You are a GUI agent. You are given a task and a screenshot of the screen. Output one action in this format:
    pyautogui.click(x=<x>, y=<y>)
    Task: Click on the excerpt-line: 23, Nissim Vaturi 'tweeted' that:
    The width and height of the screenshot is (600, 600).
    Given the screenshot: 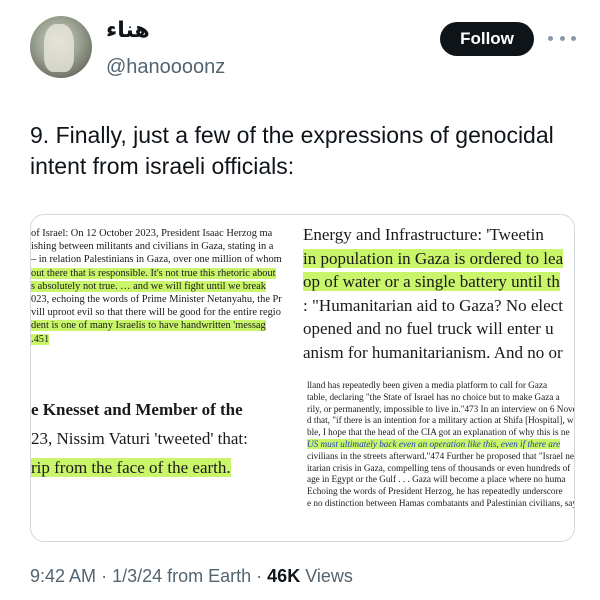 What is the action you would take?
    pyautogui.click(x=167, y=438)
    